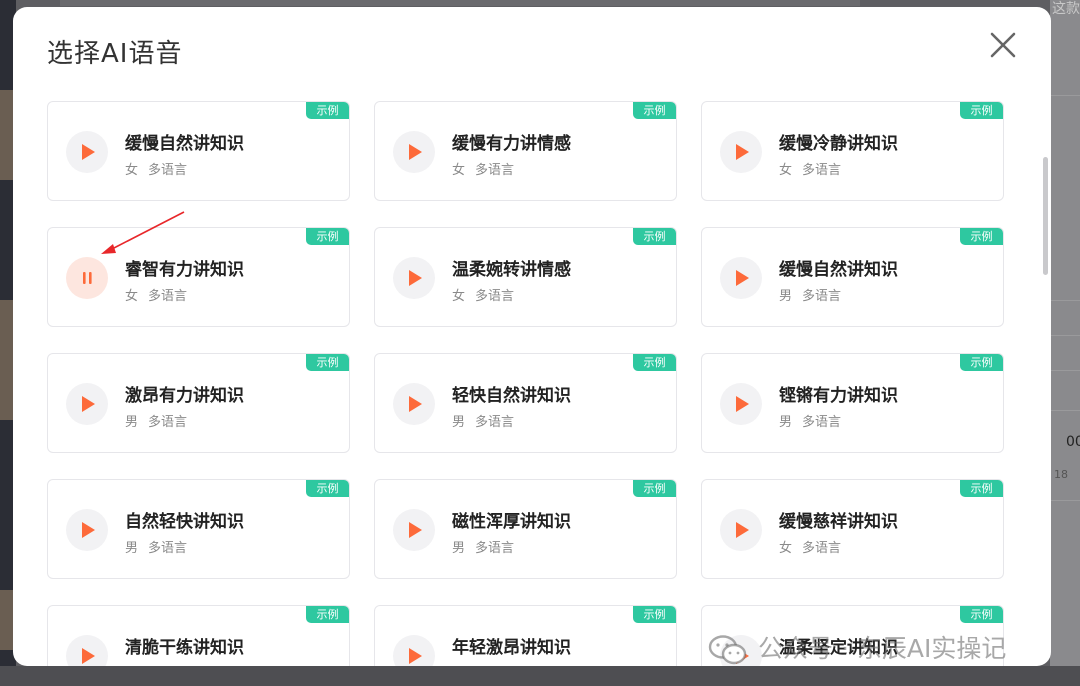  I want to click on pause-icon, so click(87, 278).